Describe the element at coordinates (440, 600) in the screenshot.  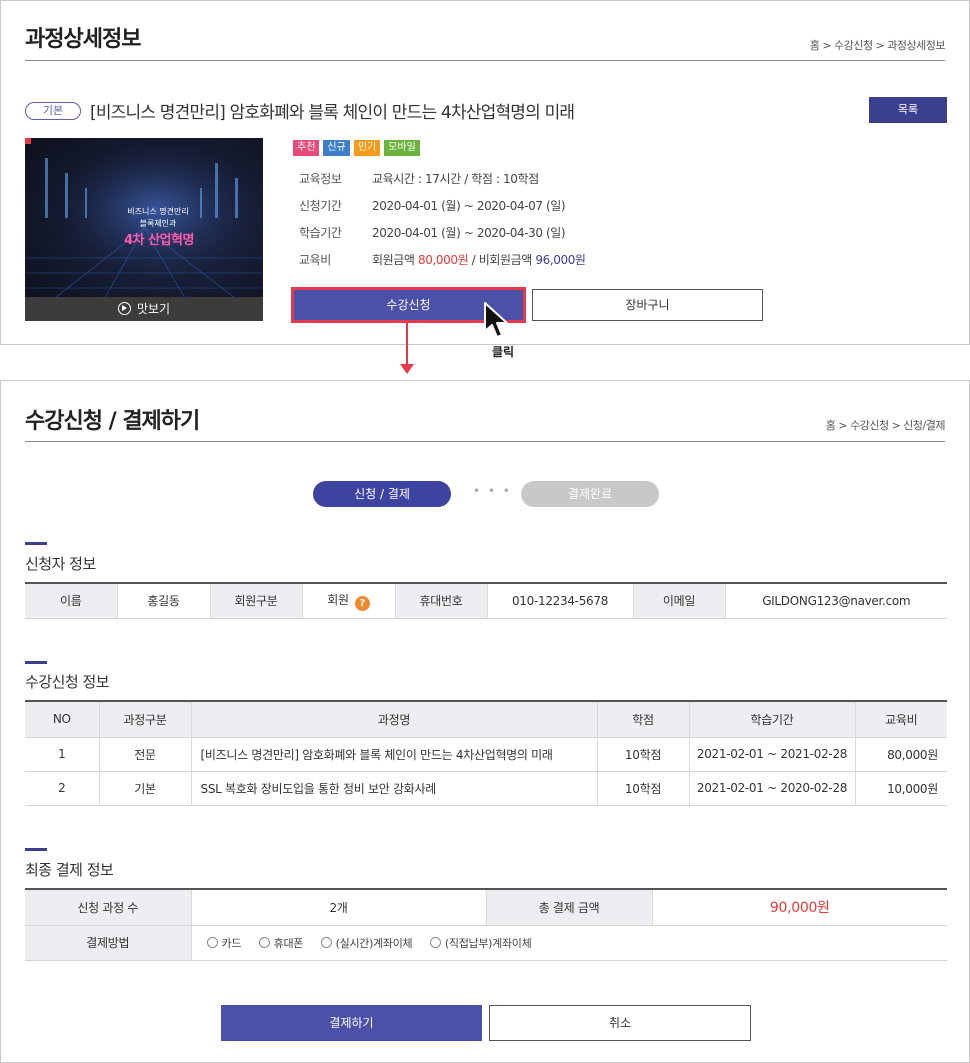
I see `phone-label: 휴대번호` at that location.